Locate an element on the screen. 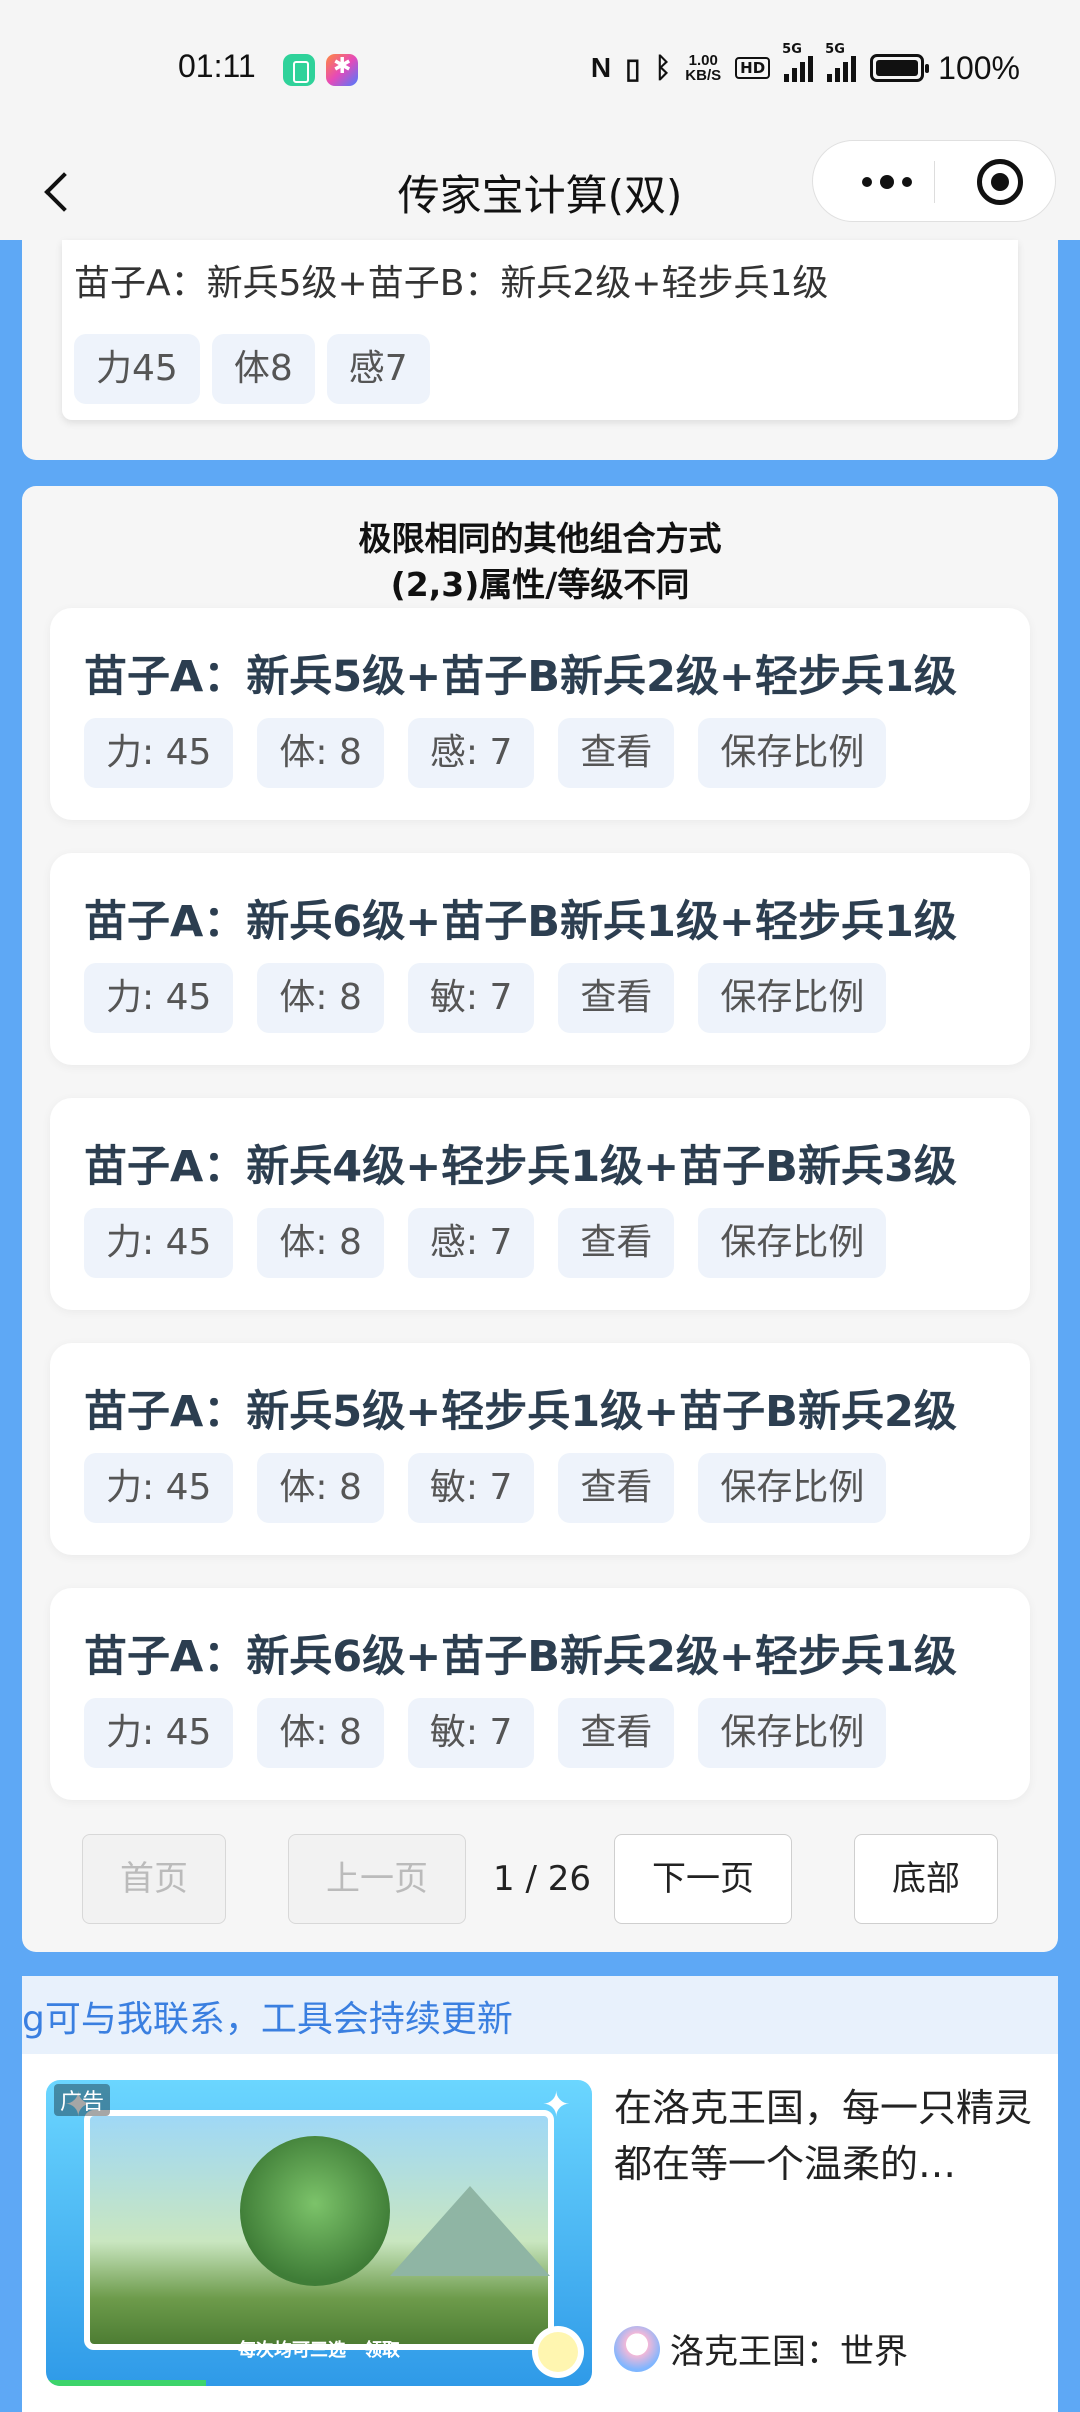  ad-game-scene is located at coordinates (319, 2230).